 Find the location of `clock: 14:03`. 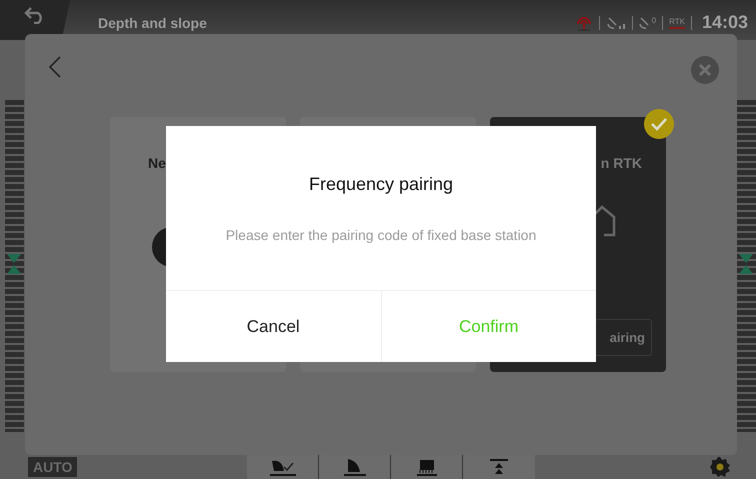

clock: 14:03 is located at coordinates (725, 22).